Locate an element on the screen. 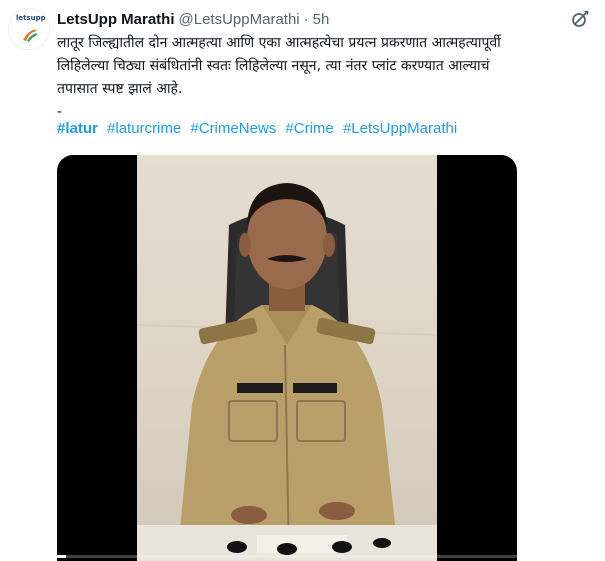  grok-icon is located at coordinates (580, 19).